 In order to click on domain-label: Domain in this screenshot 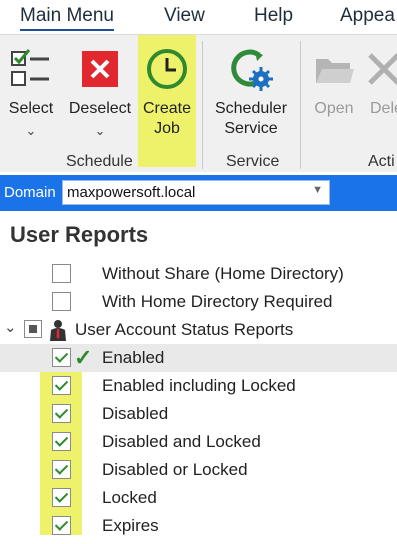, I will do `click(30, 192)`.